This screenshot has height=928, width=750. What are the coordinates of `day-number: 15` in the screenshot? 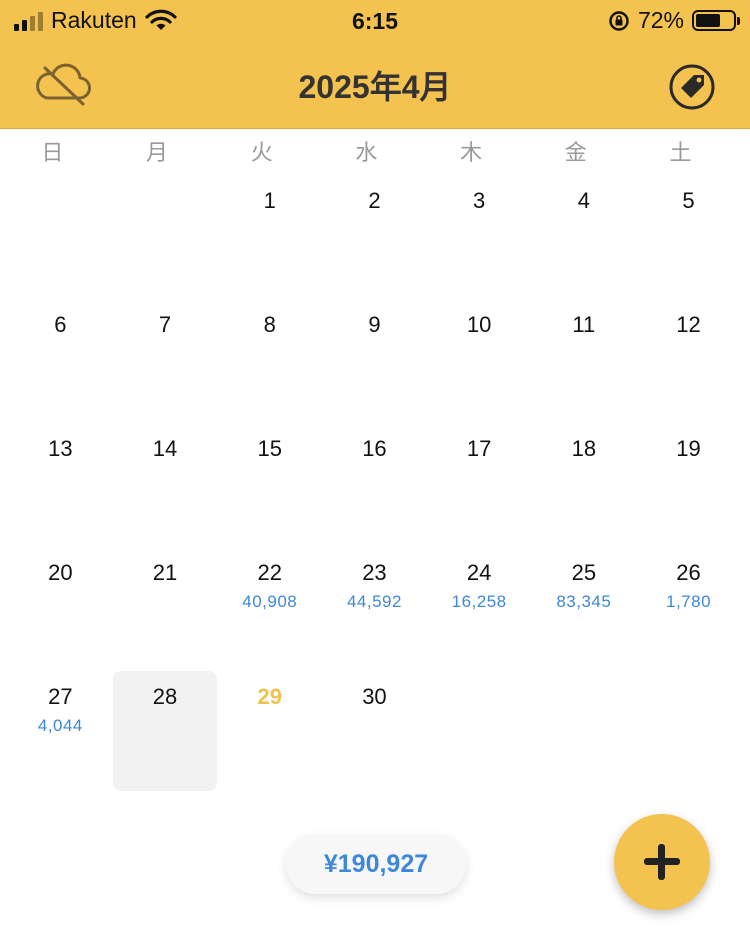 It's located at (269, 448).